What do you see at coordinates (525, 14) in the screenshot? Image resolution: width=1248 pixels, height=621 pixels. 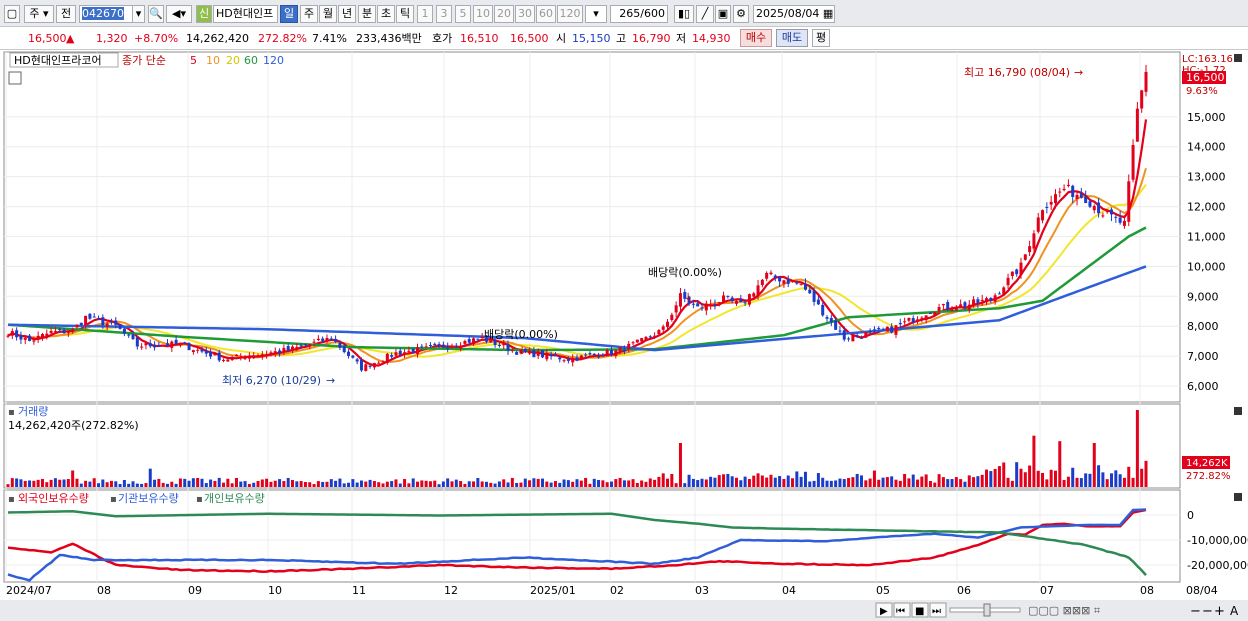 I see `interval-30: 30` at bounding box center [525, 14].